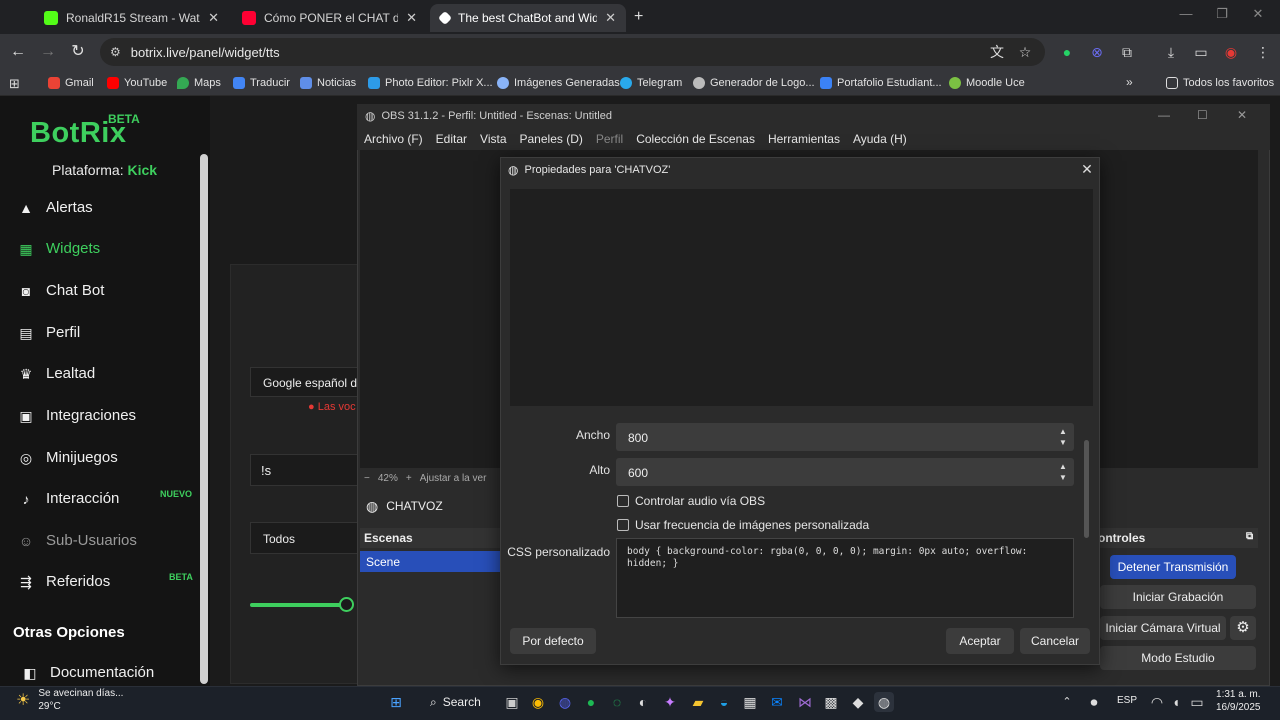 The image size is (1280, 720). What do you see at coordinates (367, 478) in the screenshot?
I see `zoom-out-icon: −` at bounding box center [367, 478].